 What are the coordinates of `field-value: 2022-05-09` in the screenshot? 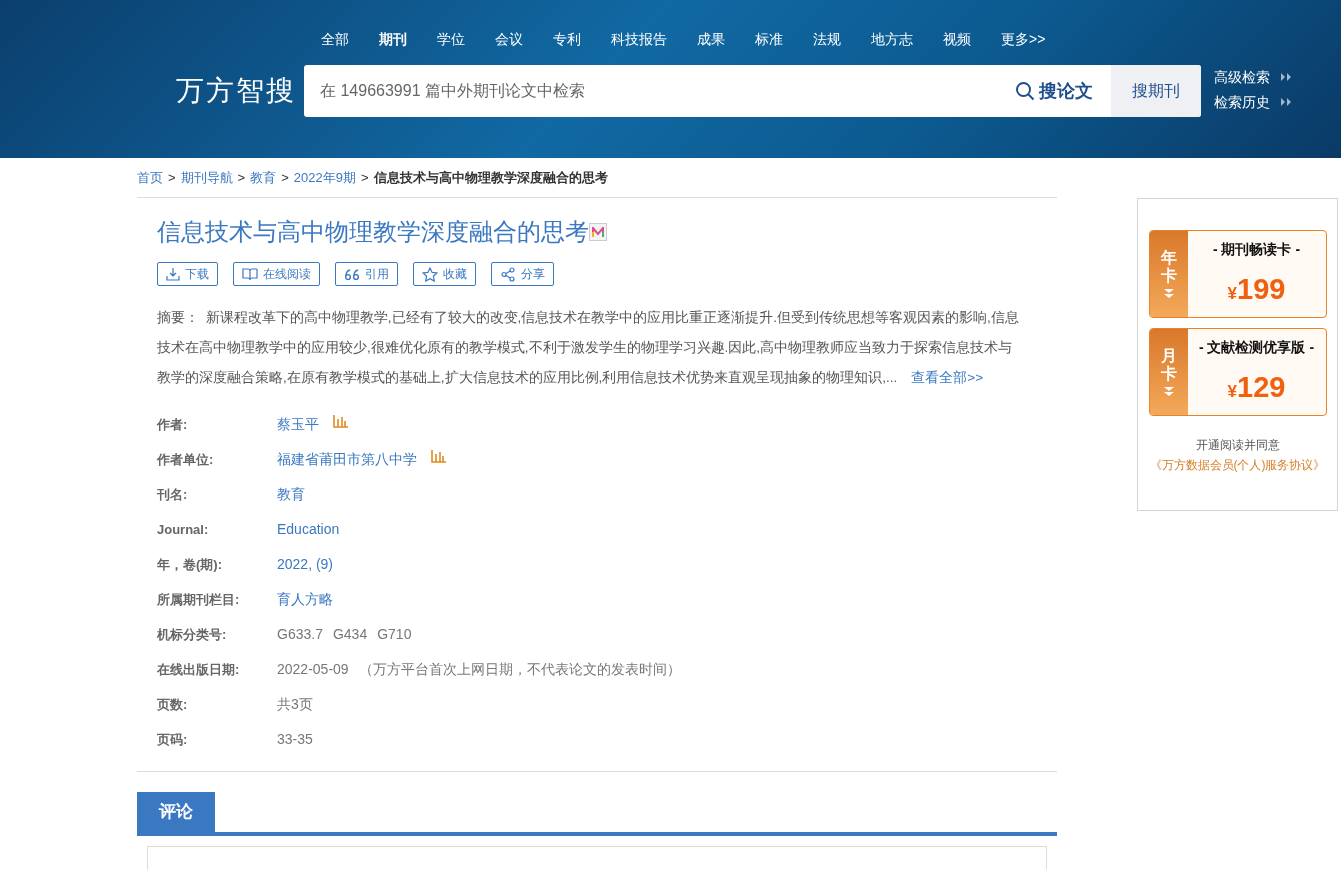 It's located at (313, 669).